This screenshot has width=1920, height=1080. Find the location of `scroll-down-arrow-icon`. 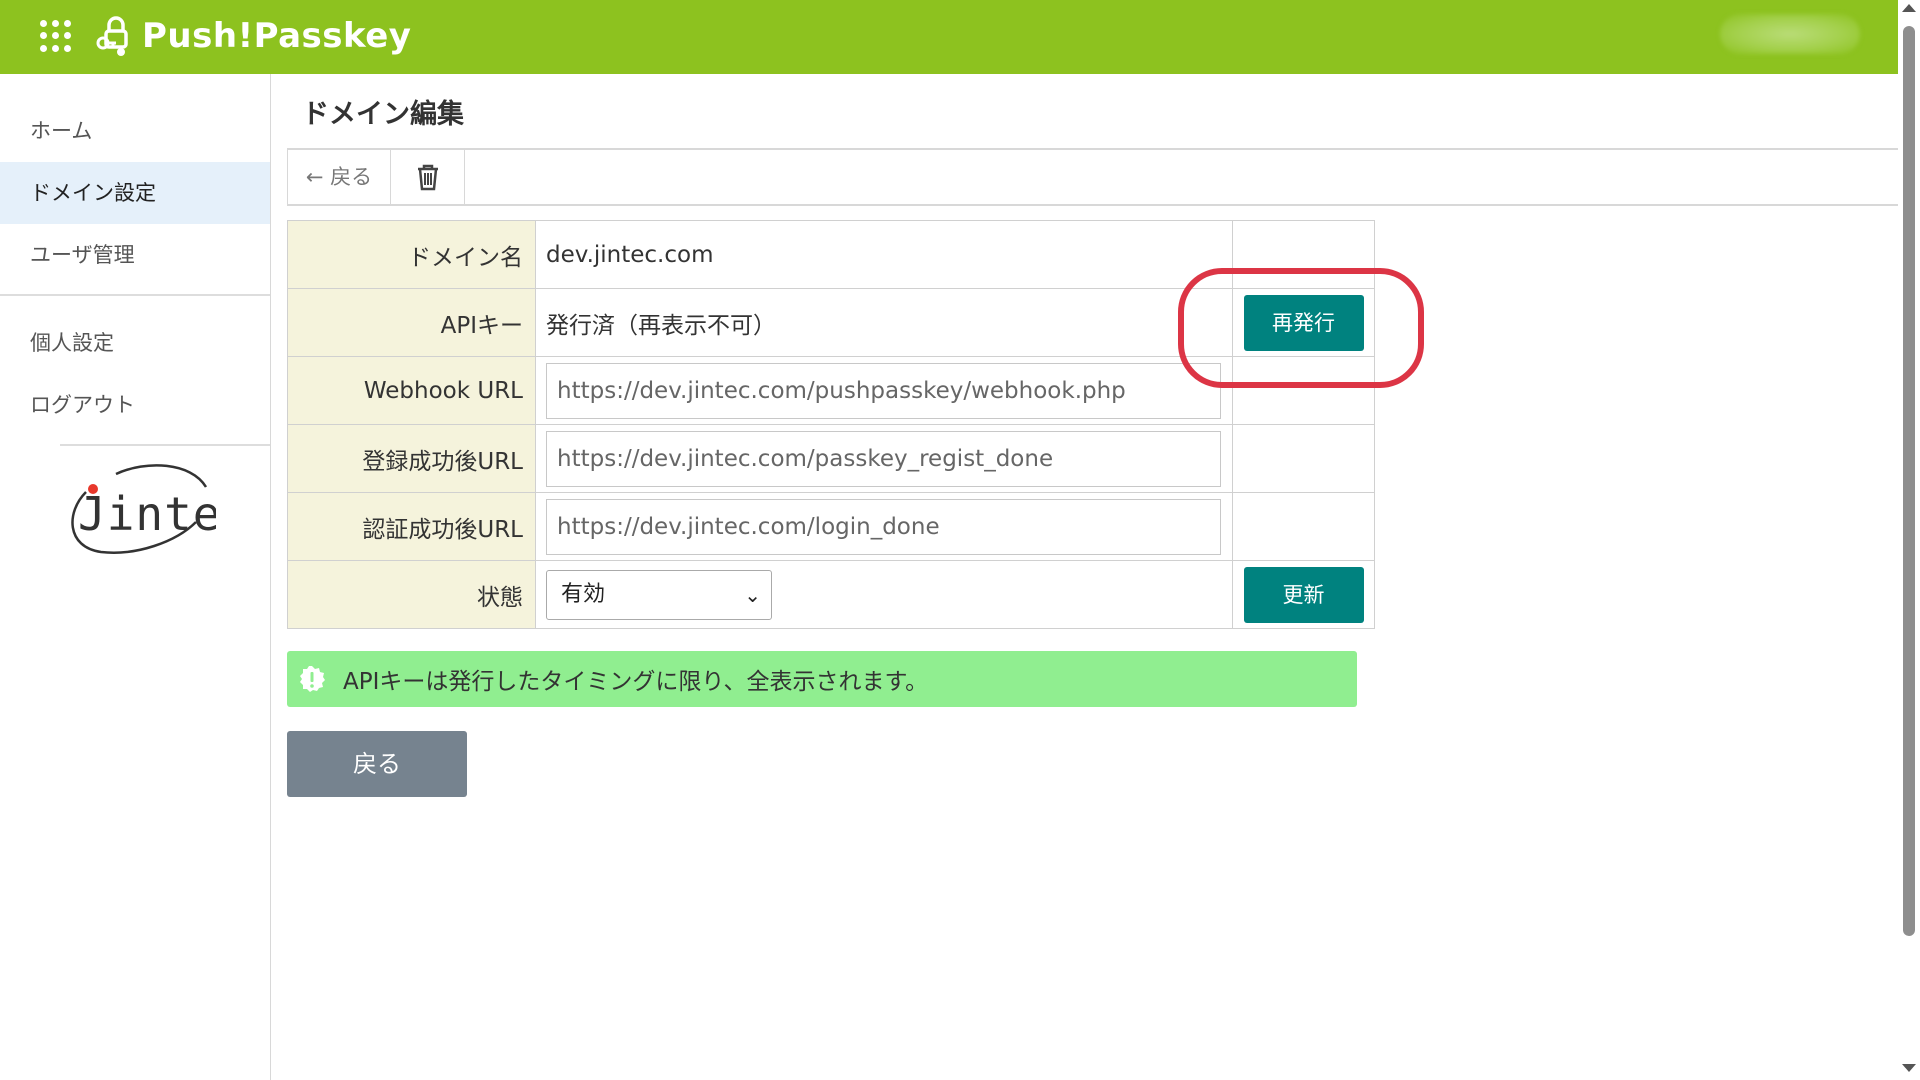

scroll-down-arrow-icon is located at coordinates (1909, 1068).